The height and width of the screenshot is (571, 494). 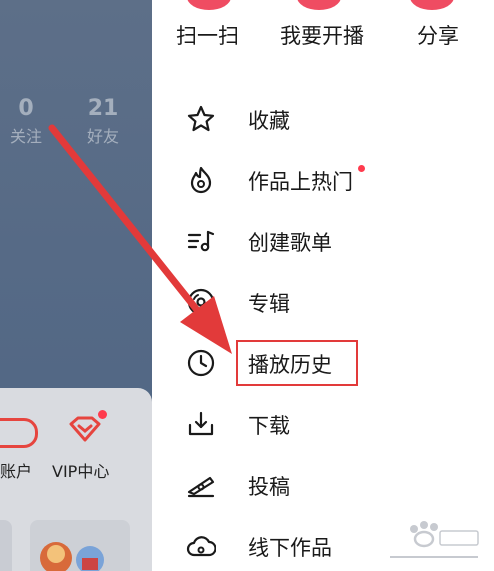 What do you see at coordinates (290, 243) in the screenshot?
I see `menu-label: 创建歌单` at bounding box center [290, 243].